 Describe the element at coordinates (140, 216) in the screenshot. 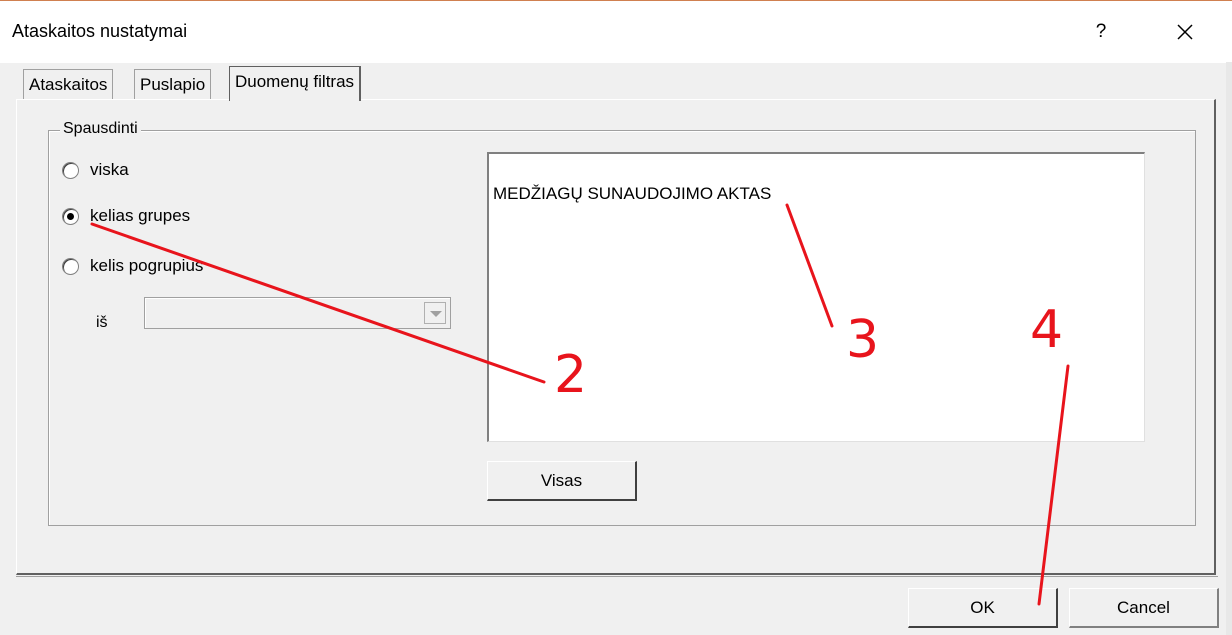

I see `radio-label-kelias-grupes: kelias grupes` at that location.